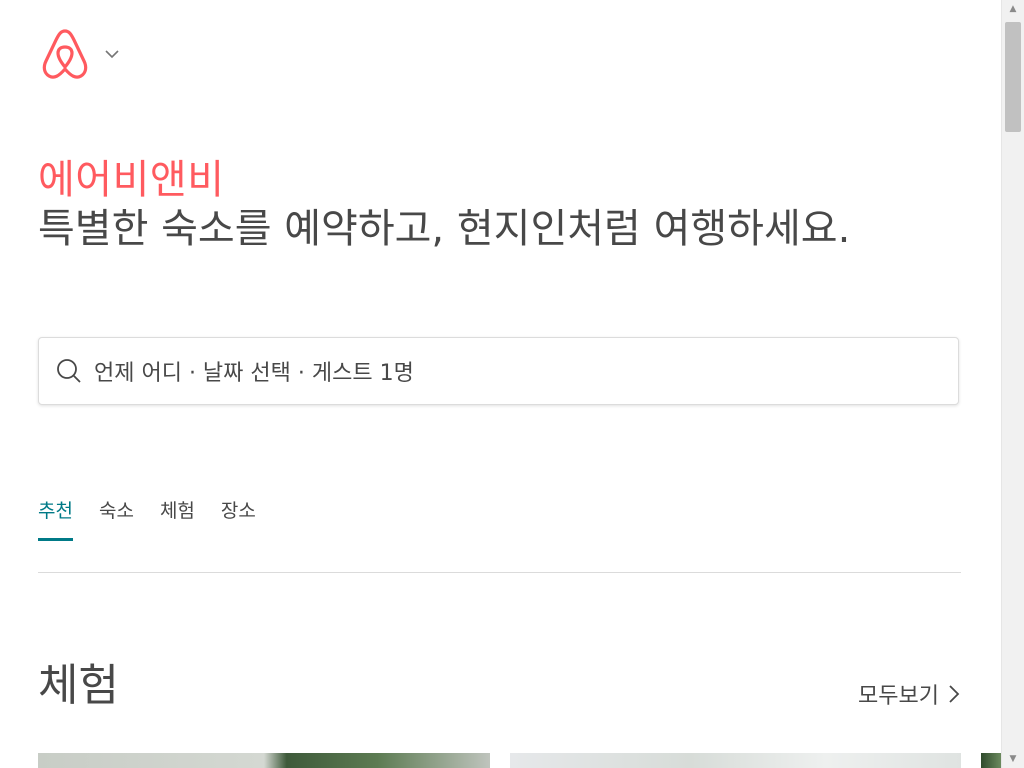  What do you see at coordinates (499, 572) in the screenshot?
I see `tabs-divider` at bounding box center [499, 572].